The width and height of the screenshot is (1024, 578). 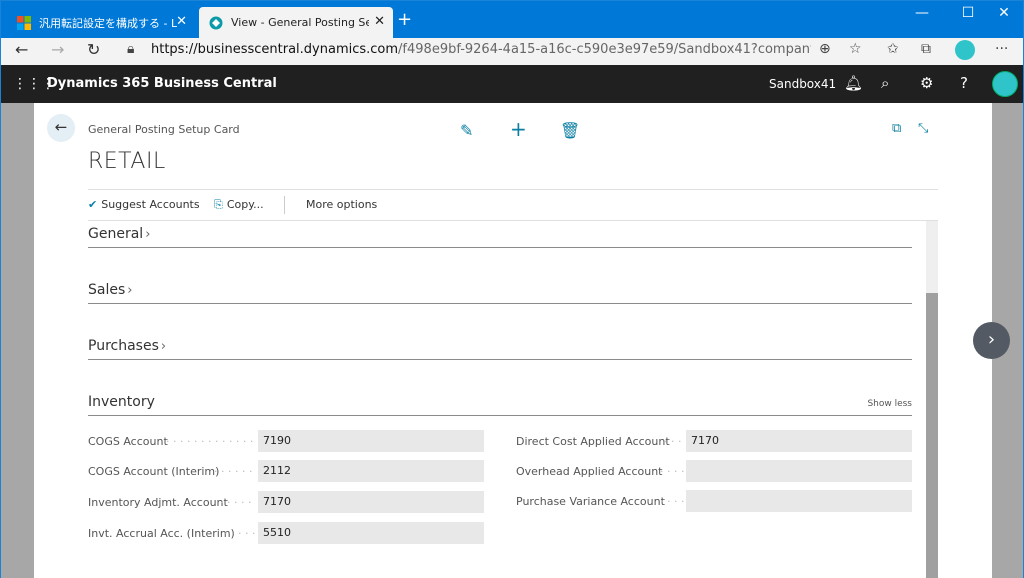 I want to click on cogs-account-input: 7190, so click(x=371, y=441).